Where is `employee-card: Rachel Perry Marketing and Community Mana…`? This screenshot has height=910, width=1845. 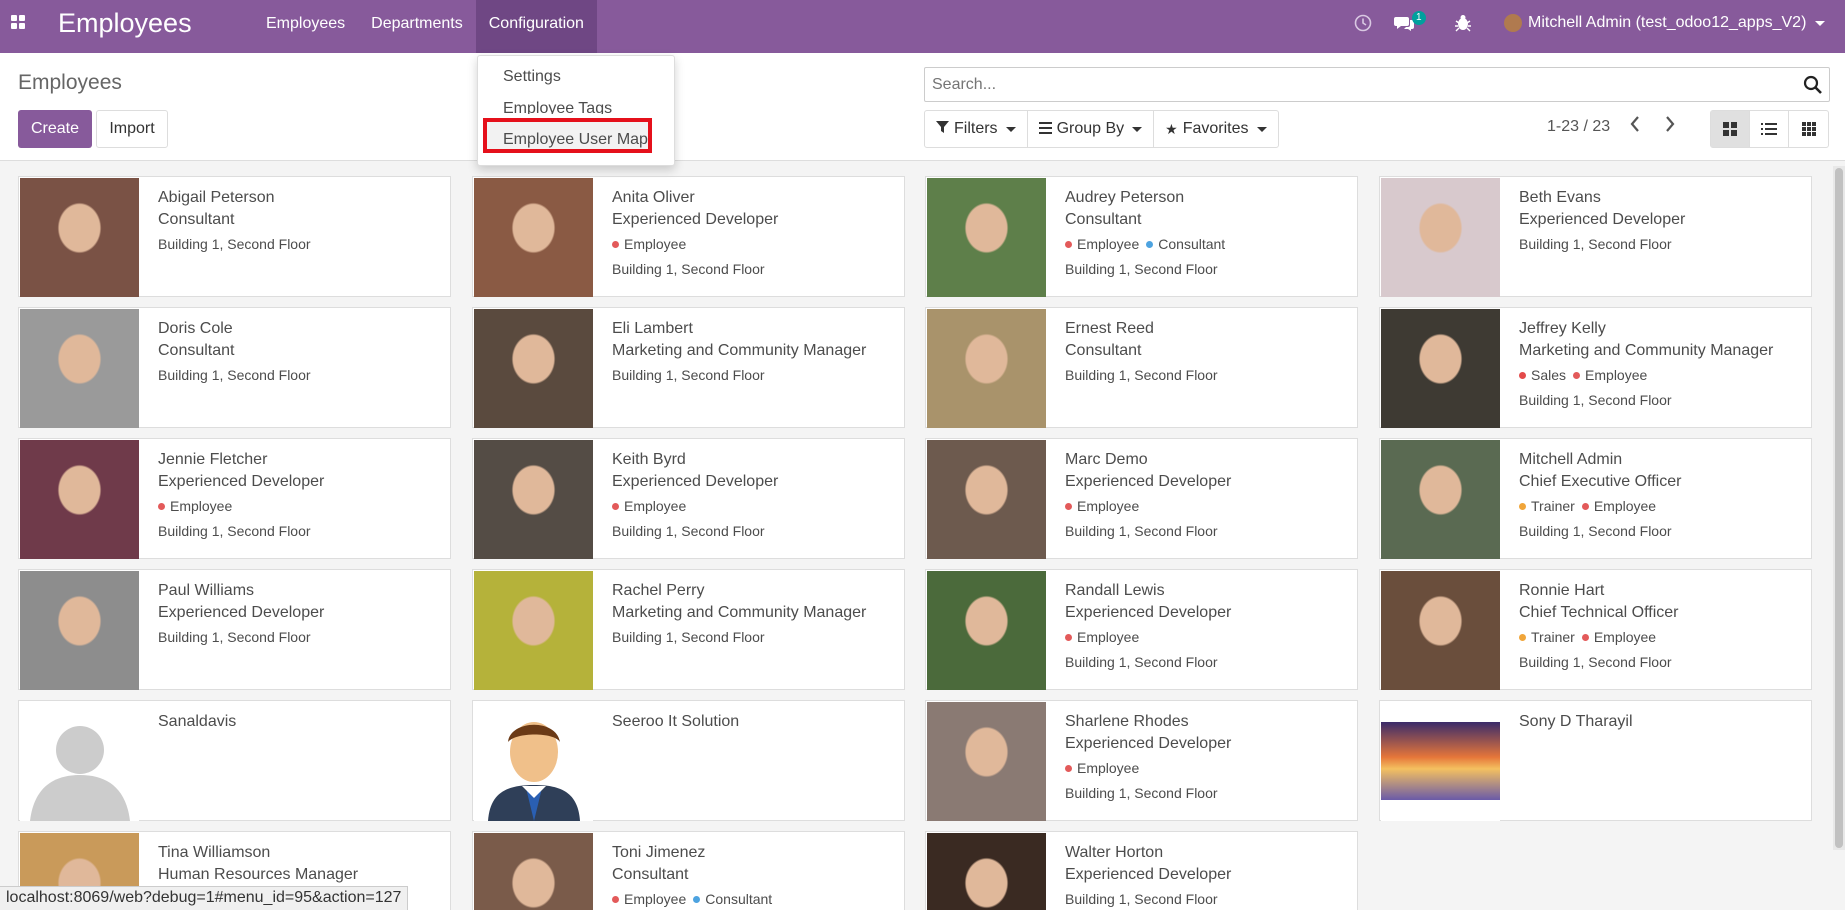 employee-card: Rachel Perry Marketing and Community Mana… is located at coordinates (688, 629).